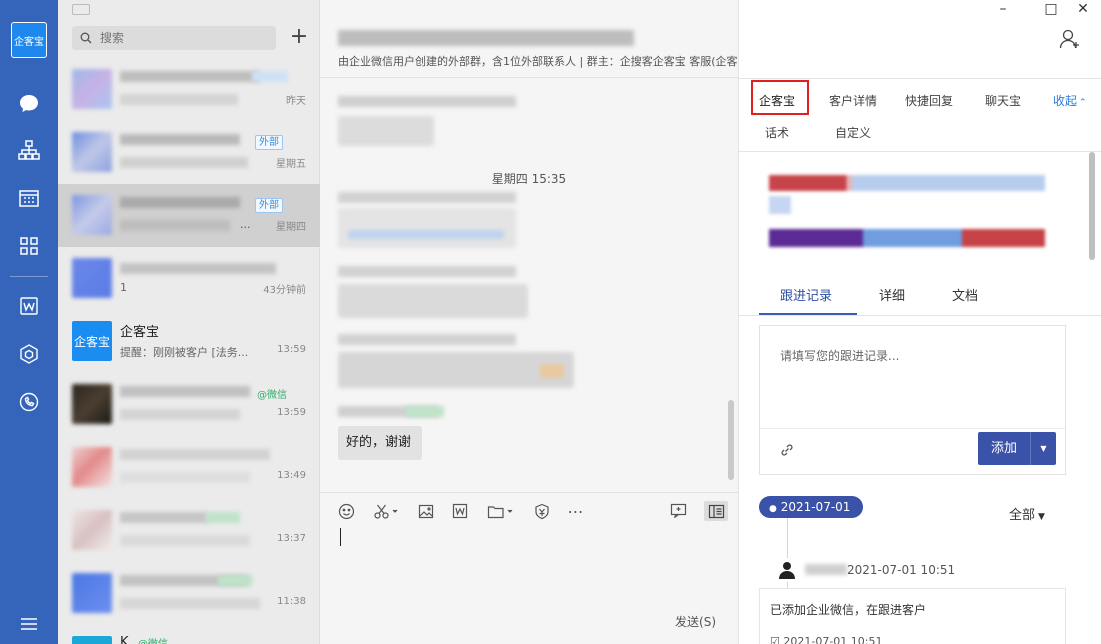  What do you see at coordinates (678, 511) in the screenshot?
I see `comment-icon` at bounding box center [678, 511].